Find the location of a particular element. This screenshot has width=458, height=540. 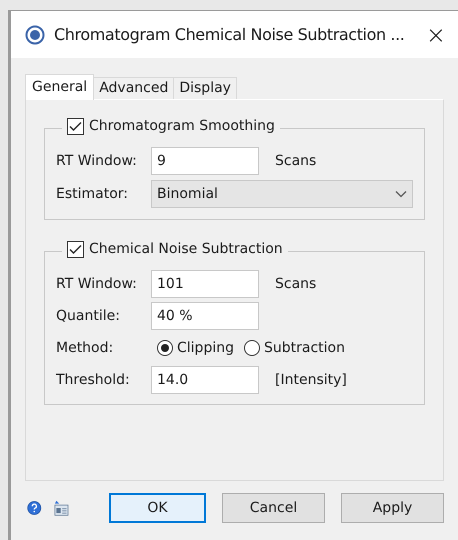

text-field: 101 is located at coordinates (205, 284).